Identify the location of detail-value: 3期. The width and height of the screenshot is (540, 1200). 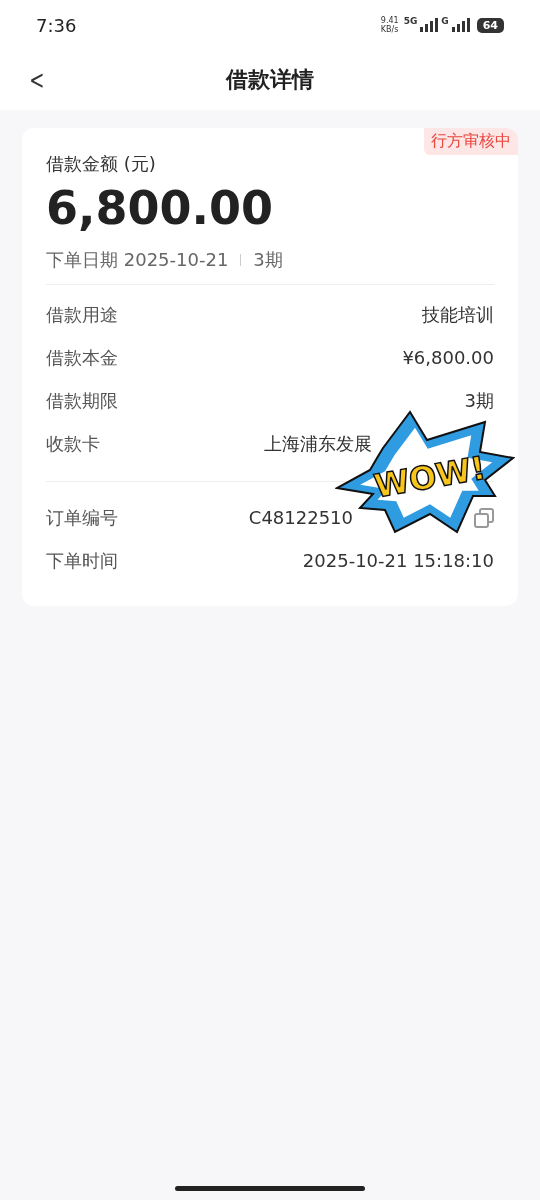
(479, 400).